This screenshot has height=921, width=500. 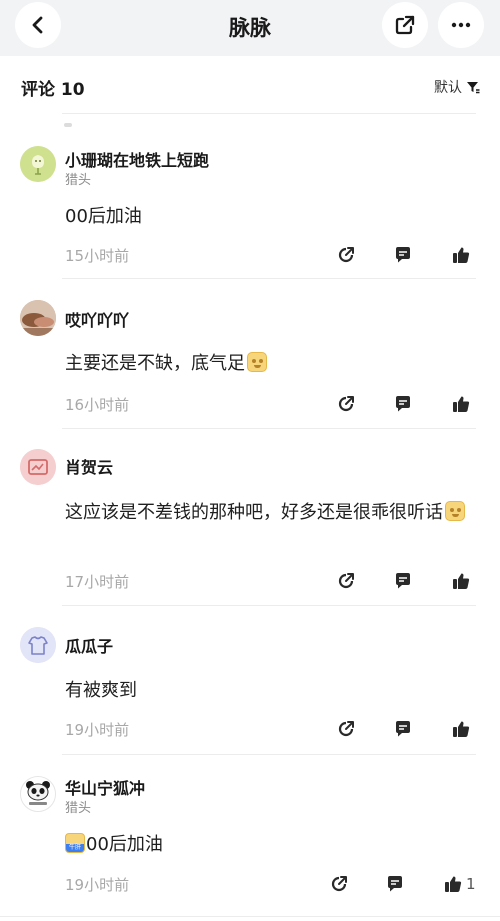 What do you see at coordinates (471, 884) in the screenshot?
I see `like-count: 1` at bounding box center [471, 884].